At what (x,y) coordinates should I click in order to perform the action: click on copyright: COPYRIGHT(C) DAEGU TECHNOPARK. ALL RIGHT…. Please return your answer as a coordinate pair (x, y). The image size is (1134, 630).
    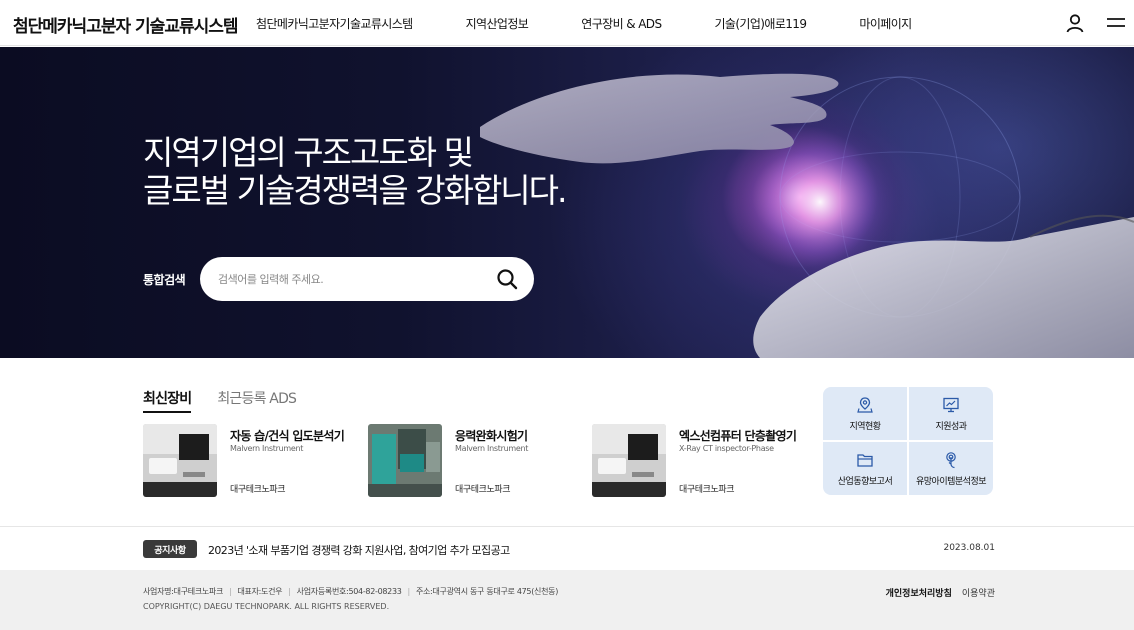
    Looking at the image, I should click on (266, 606).